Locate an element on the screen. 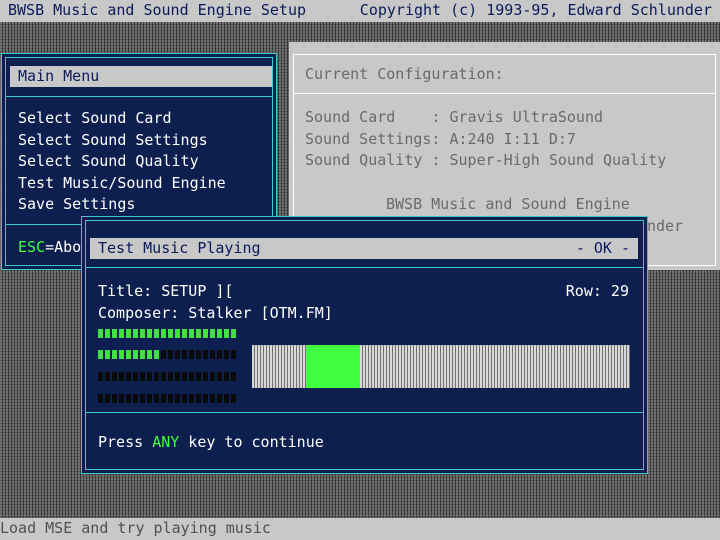 The width and height of the screenshot is (720, 540). song-position-bar is located at coordinates (441, 366).